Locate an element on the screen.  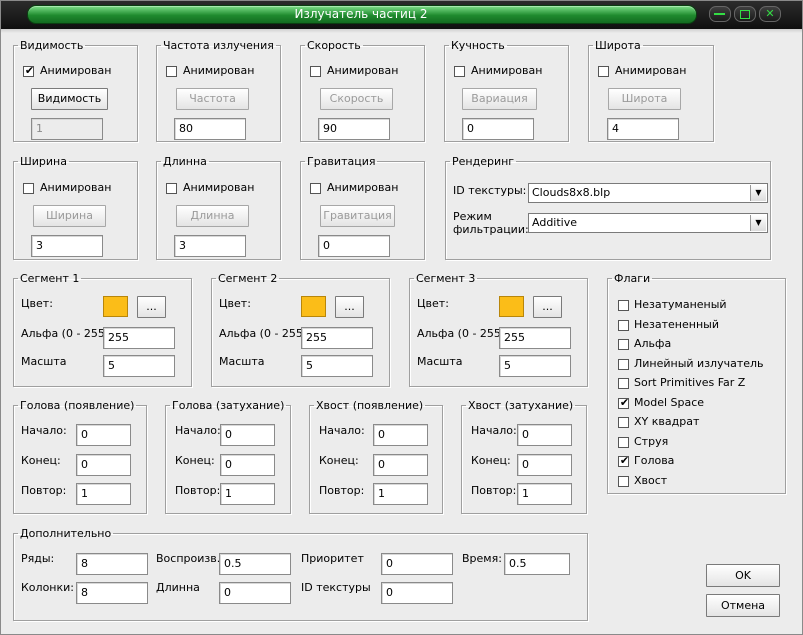
animated-checkbox: ✔ is located at coordinates (28, 70).